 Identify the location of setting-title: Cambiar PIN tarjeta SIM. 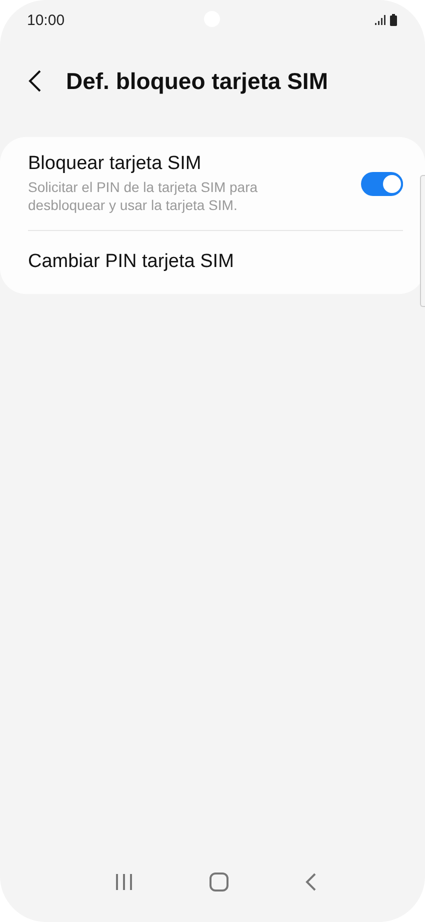
(131, 262).